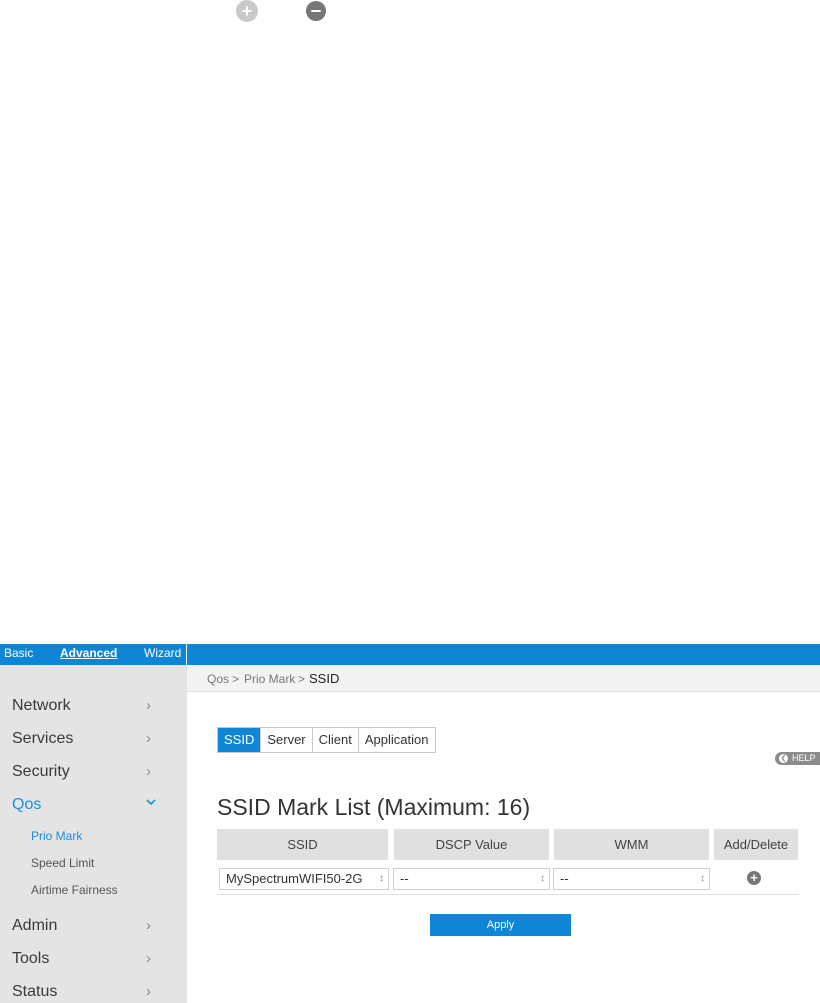 This screenshot has width=820, height=1003. What do you see at coordinates (783, 758) in the screenshot?
I see `help-arrow-icon: ❮` at bounding box center [783, 758].